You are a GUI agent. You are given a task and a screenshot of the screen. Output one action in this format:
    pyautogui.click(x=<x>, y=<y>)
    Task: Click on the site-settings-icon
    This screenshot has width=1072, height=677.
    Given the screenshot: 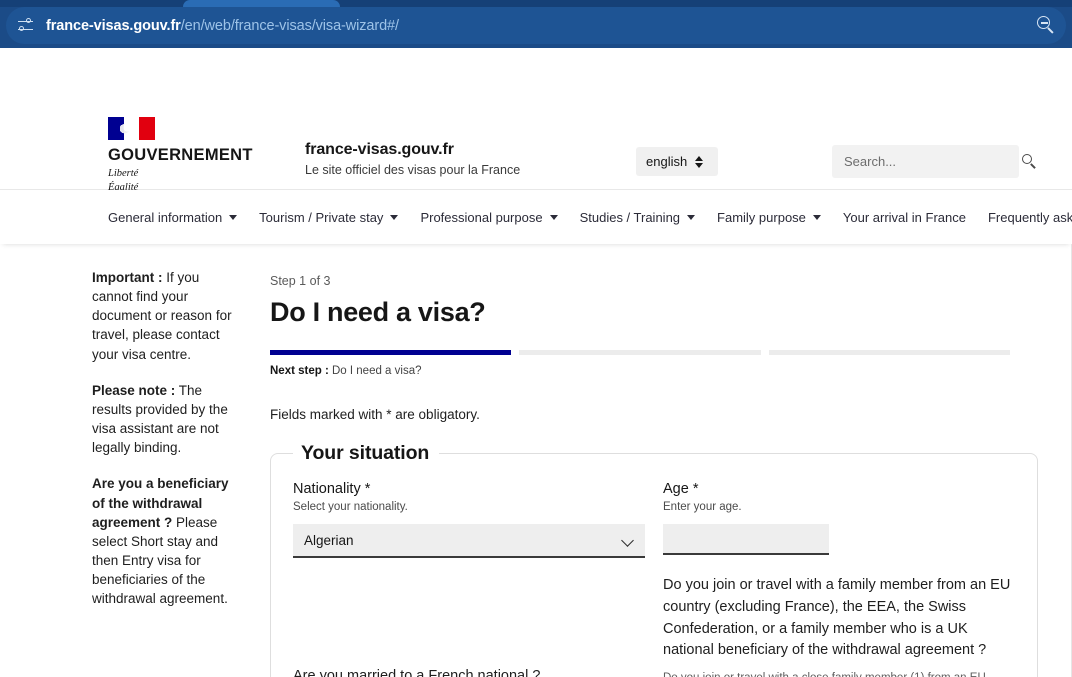 What is the action you would take?
    pyautogui.click(x=26, y=26)
    